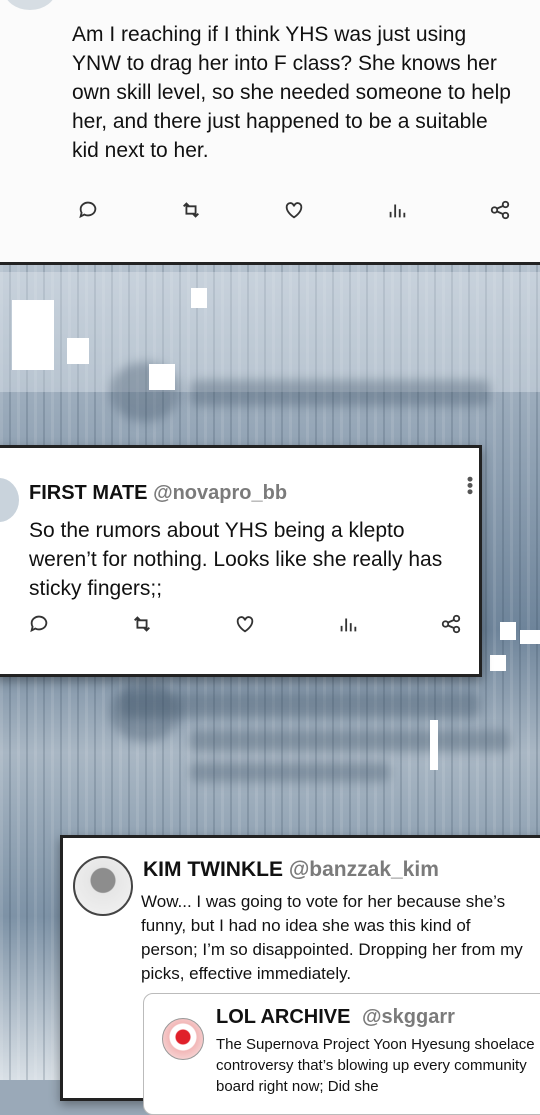 The image size is (540, 1115). I want to click on blurred-username-row, so click(340, 393).